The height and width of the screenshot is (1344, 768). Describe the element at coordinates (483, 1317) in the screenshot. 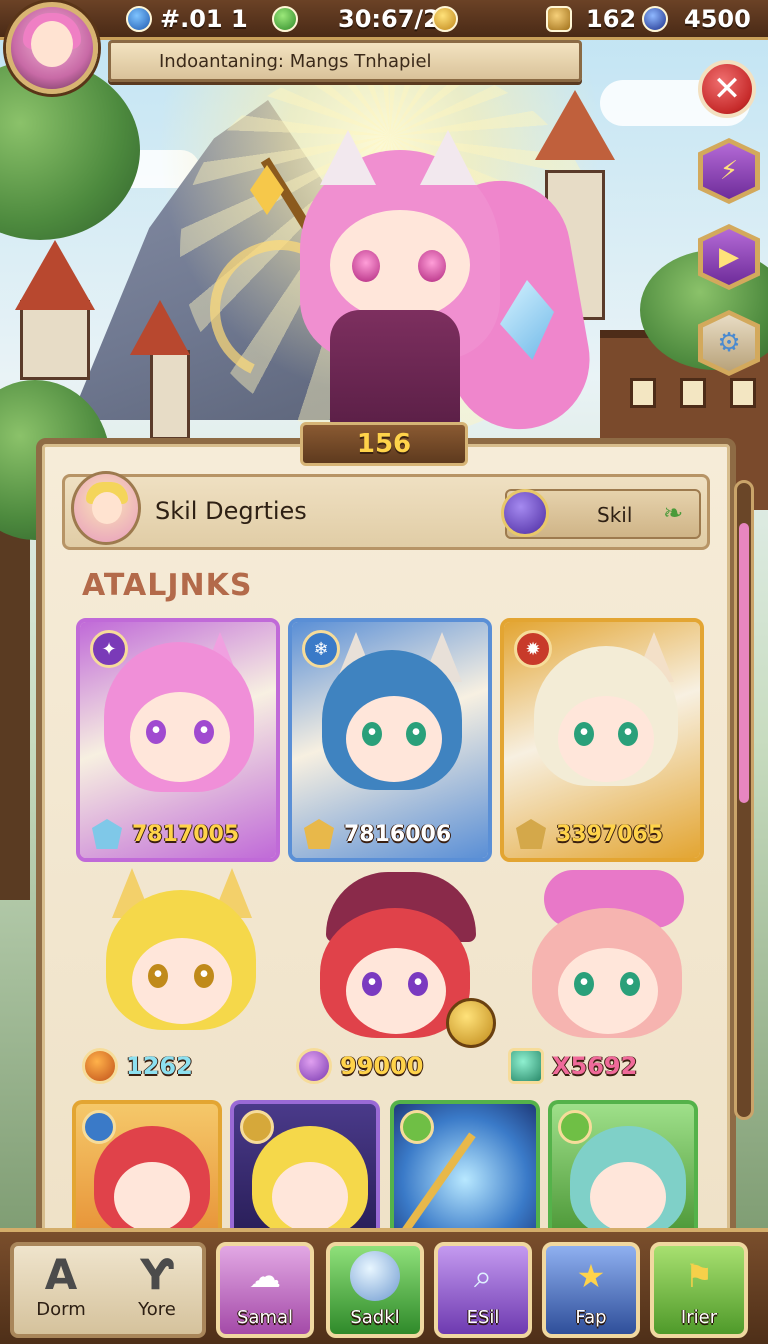

I see `nav-esil-label: ESil` at that location.